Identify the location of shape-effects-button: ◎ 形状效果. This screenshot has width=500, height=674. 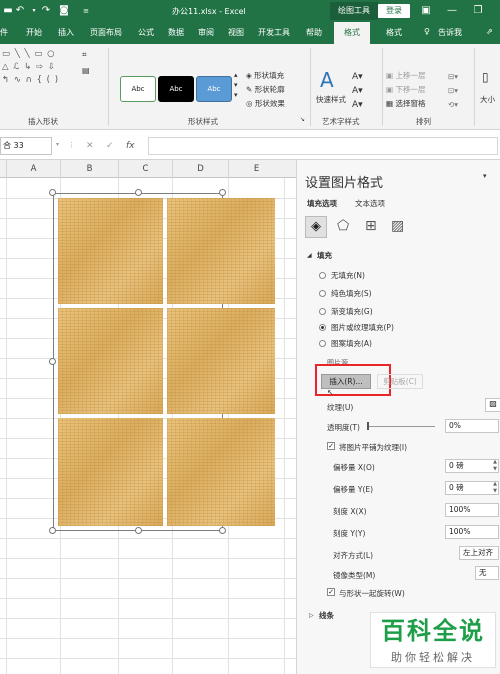
(265, 103).